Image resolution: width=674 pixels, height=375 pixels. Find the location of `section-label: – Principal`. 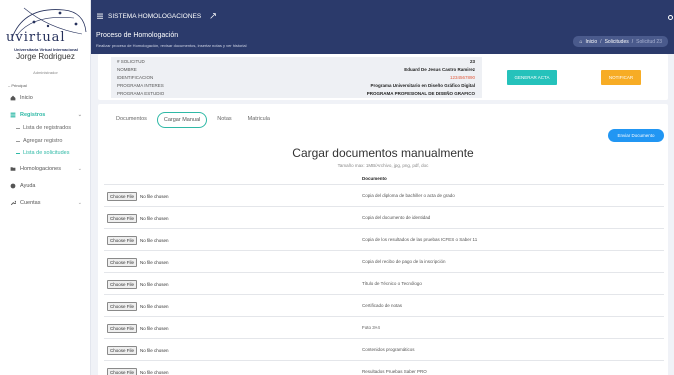

section-label: – Principal is located at coordinates (17, 85).